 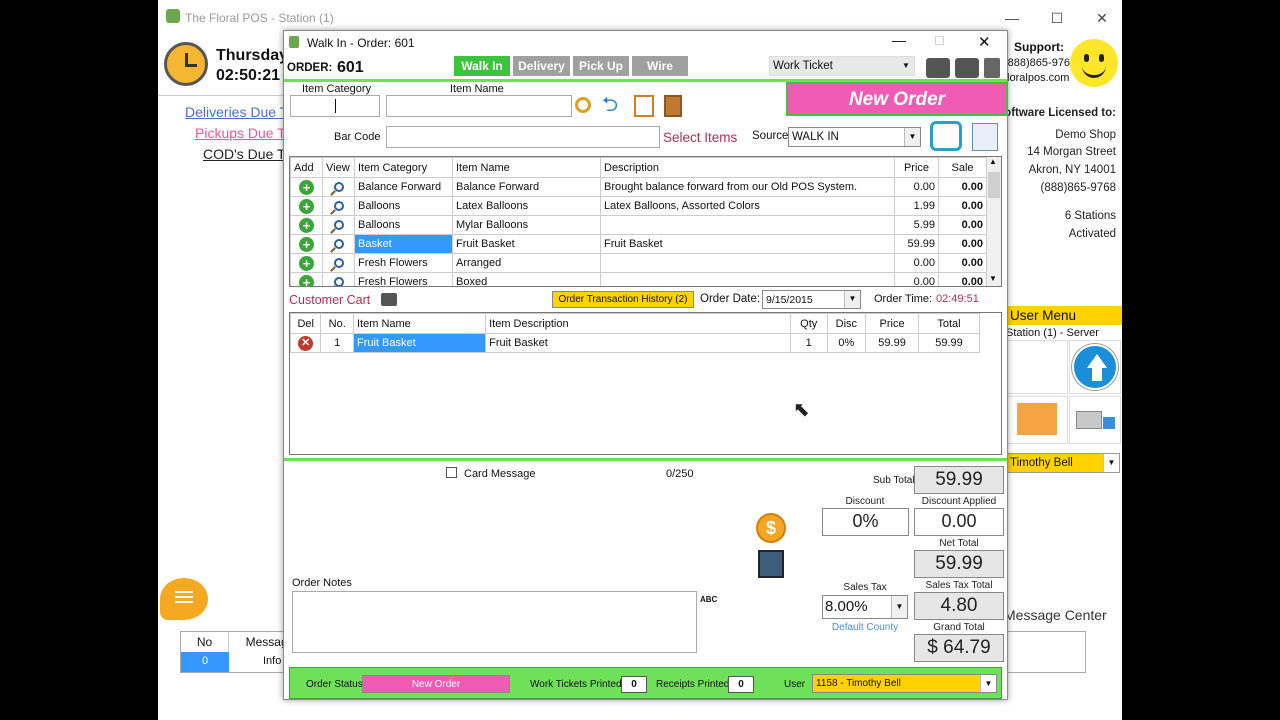 I want to click on order-notes-textarea, so click(x=494, y=622).